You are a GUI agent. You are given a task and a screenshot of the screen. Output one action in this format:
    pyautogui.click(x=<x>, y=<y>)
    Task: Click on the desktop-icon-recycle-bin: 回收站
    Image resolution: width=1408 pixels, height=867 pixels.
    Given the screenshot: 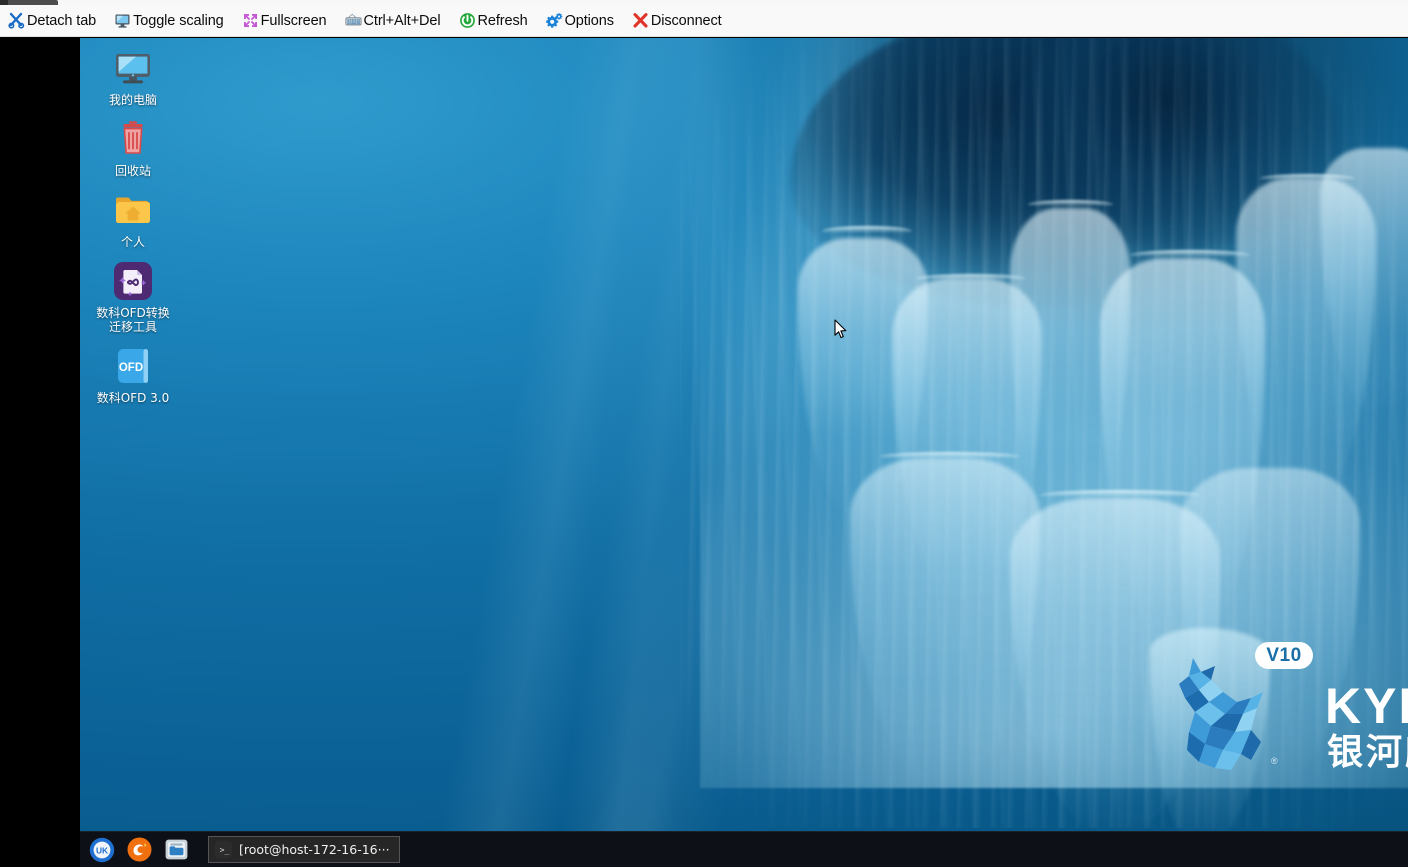 What is the action you would take?
    pyautogui.click(x=133, y=147)
    